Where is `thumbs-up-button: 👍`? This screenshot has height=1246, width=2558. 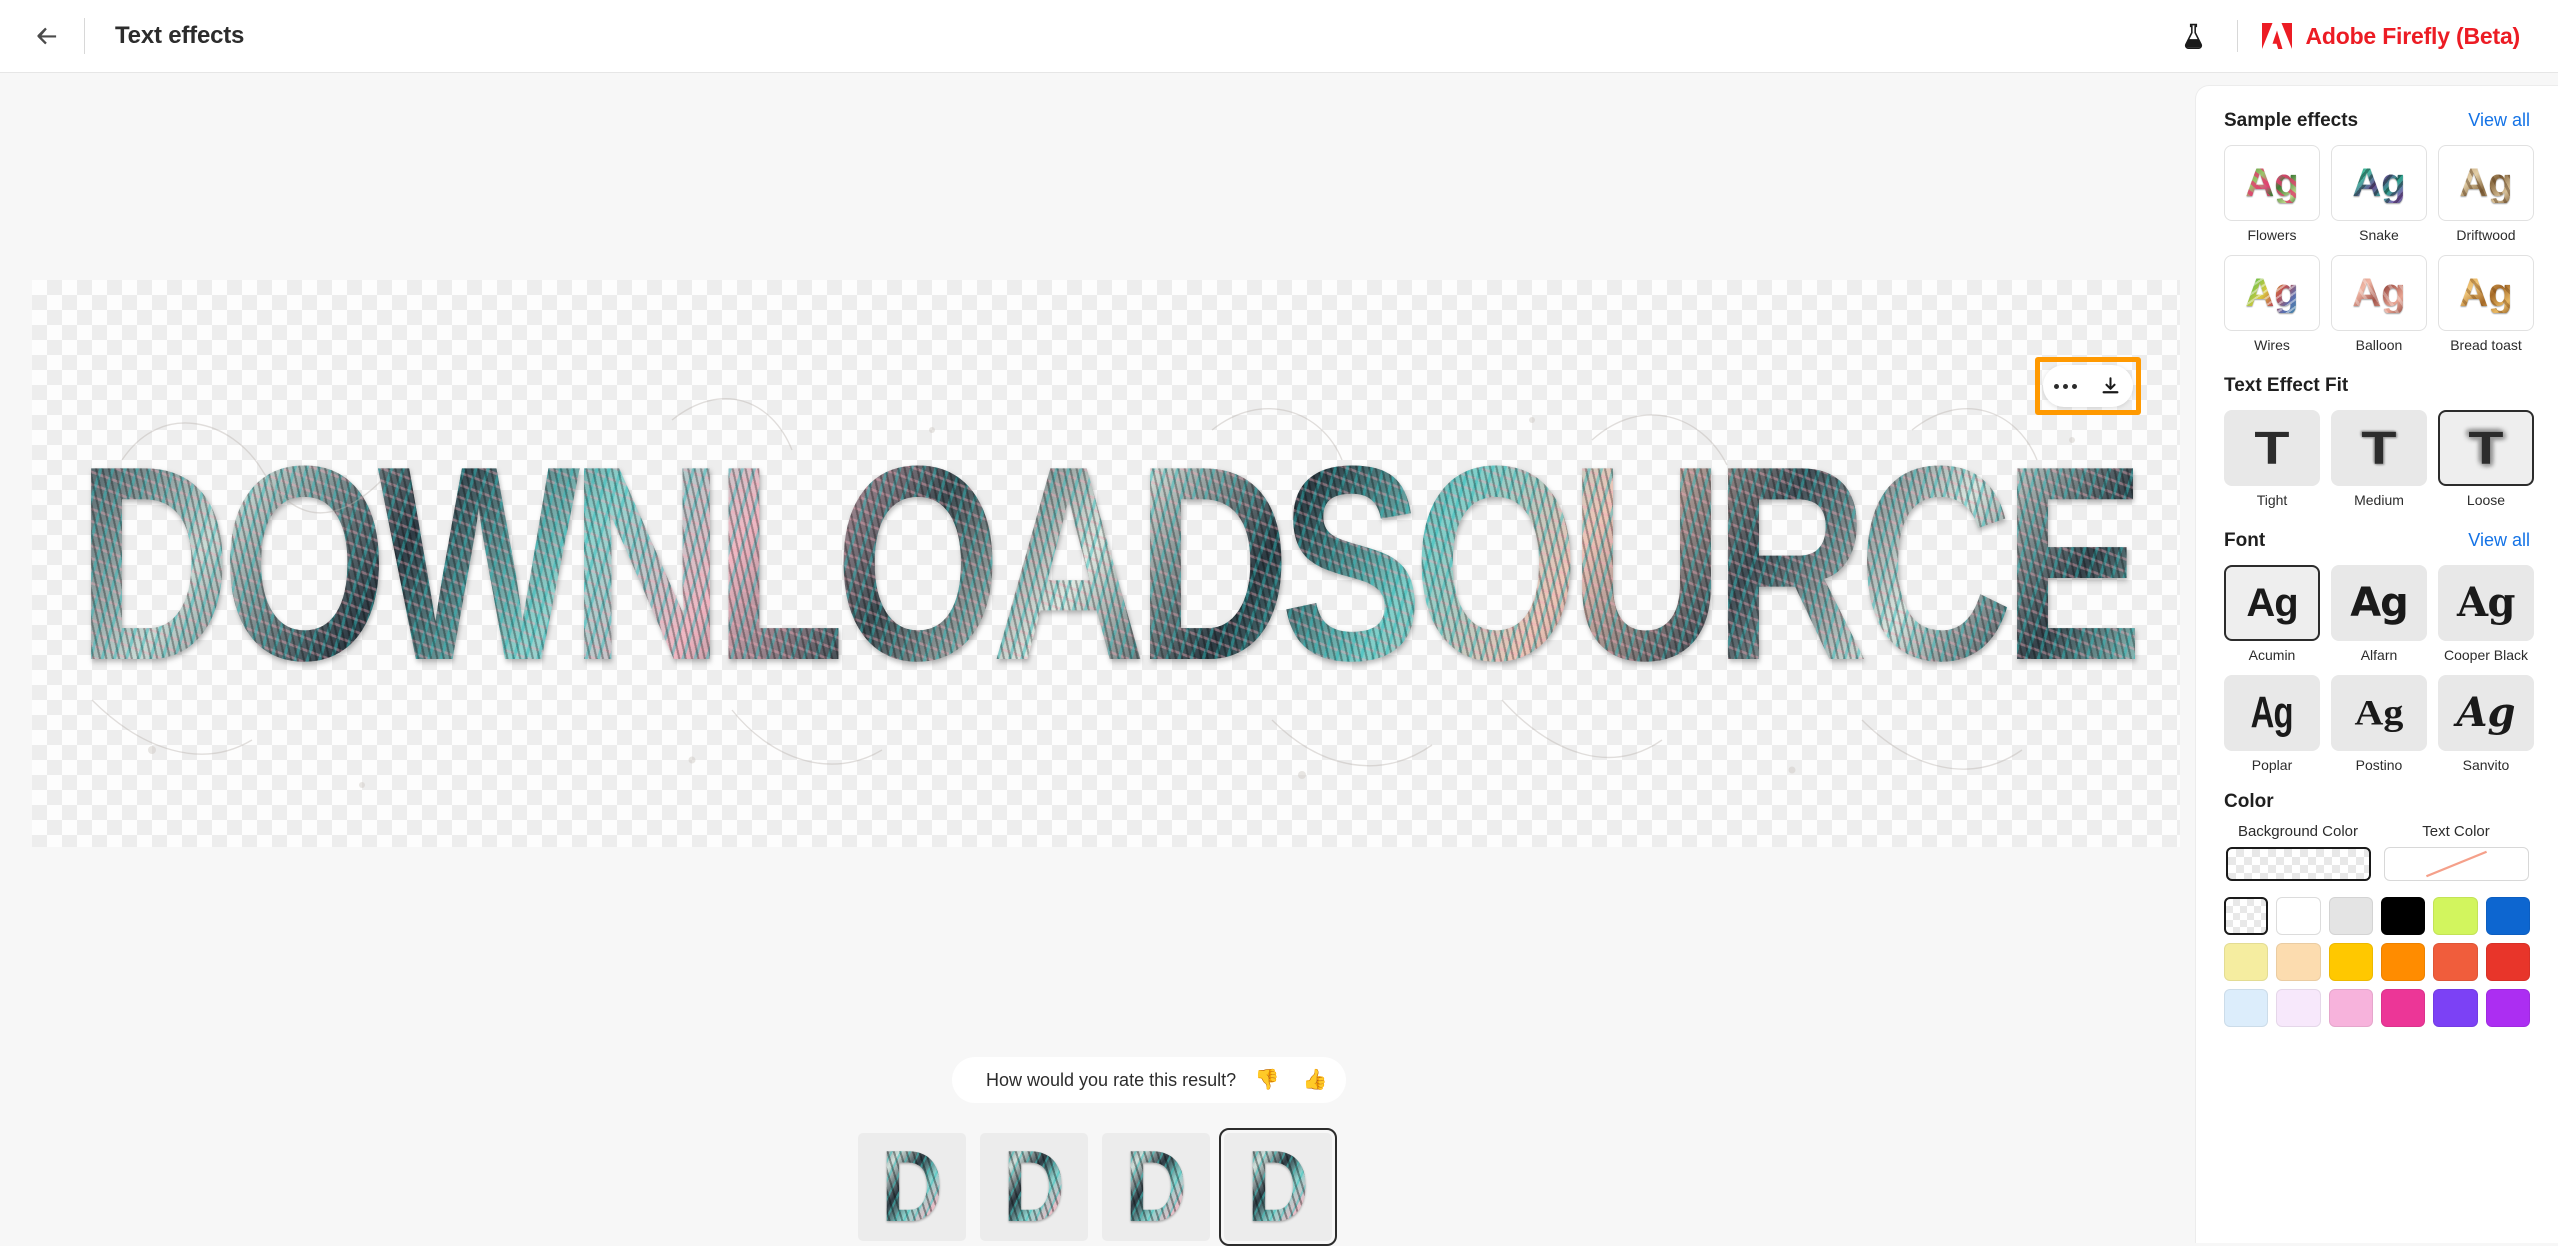 thumbs-up-button: 👍 is located at coordinates (1315, 1080).